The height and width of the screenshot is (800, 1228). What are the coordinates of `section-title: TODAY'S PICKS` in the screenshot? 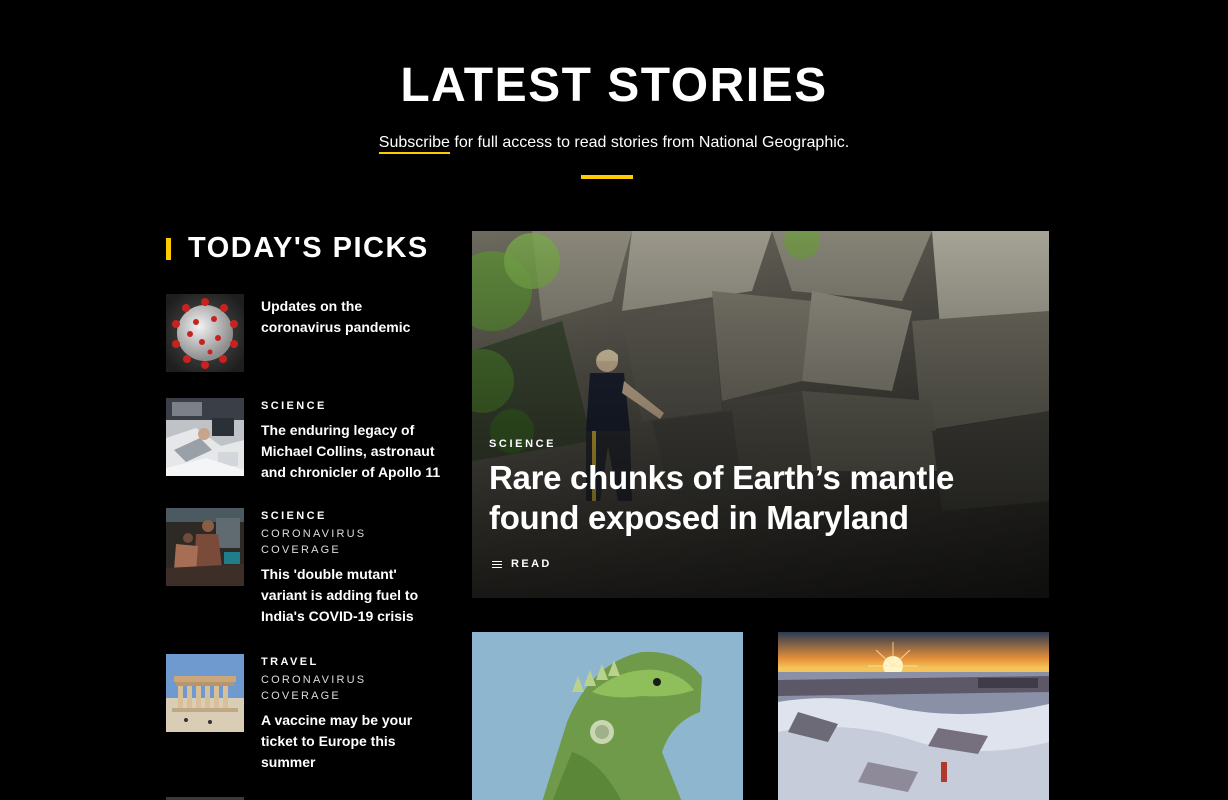 It's located at (308, 248).